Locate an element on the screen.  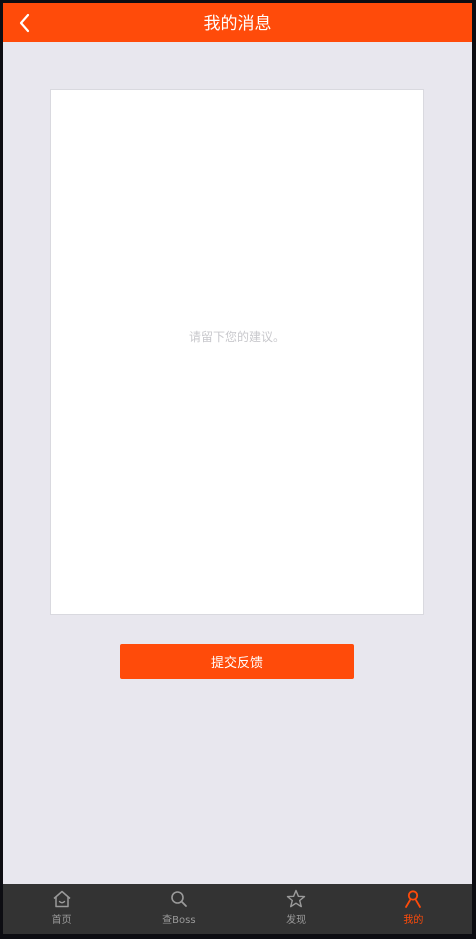
star-icon is located at coordinates (296, 898).